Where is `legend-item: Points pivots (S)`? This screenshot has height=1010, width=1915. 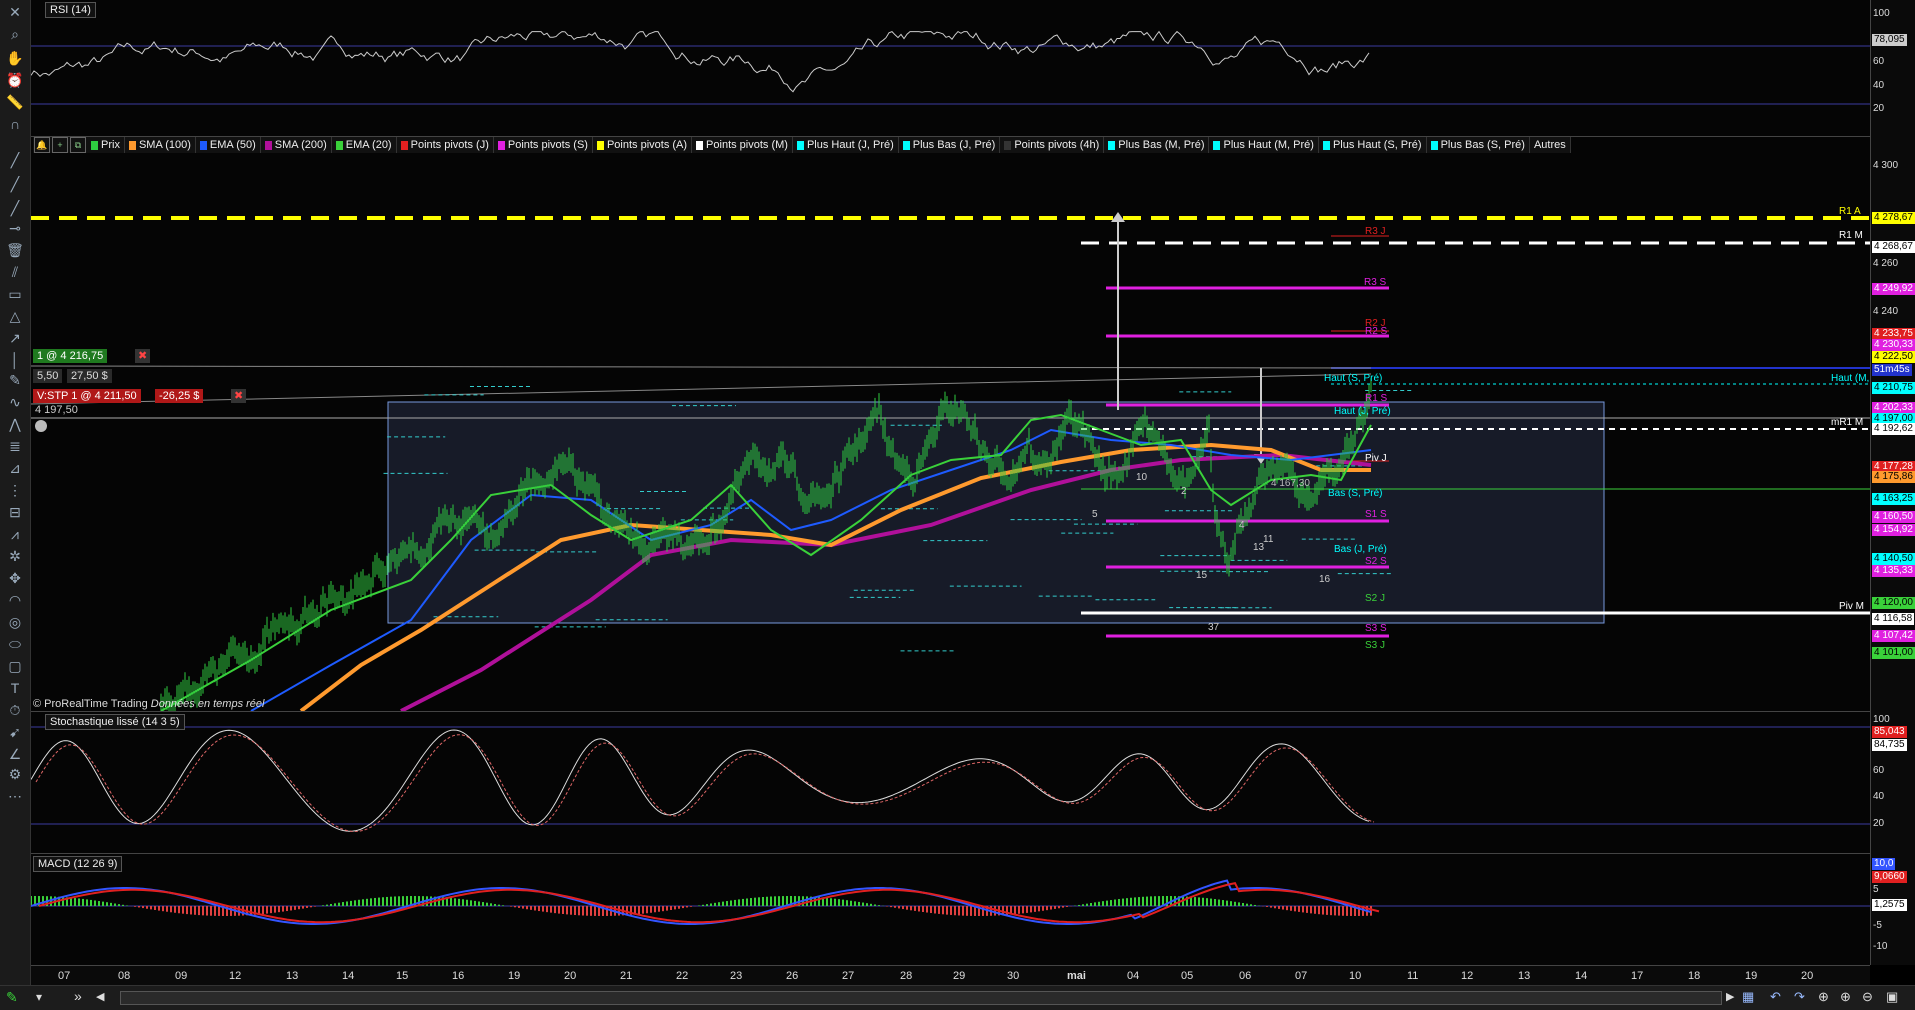 legend-item: Points pivots (S) is located at coordinates (543, 145).